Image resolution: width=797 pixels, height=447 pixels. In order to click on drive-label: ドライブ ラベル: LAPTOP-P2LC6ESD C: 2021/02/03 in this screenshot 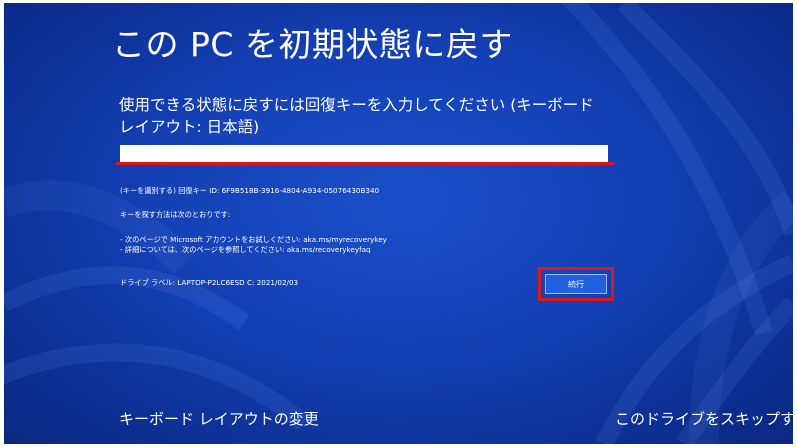, I will do `click(209, 282)`.